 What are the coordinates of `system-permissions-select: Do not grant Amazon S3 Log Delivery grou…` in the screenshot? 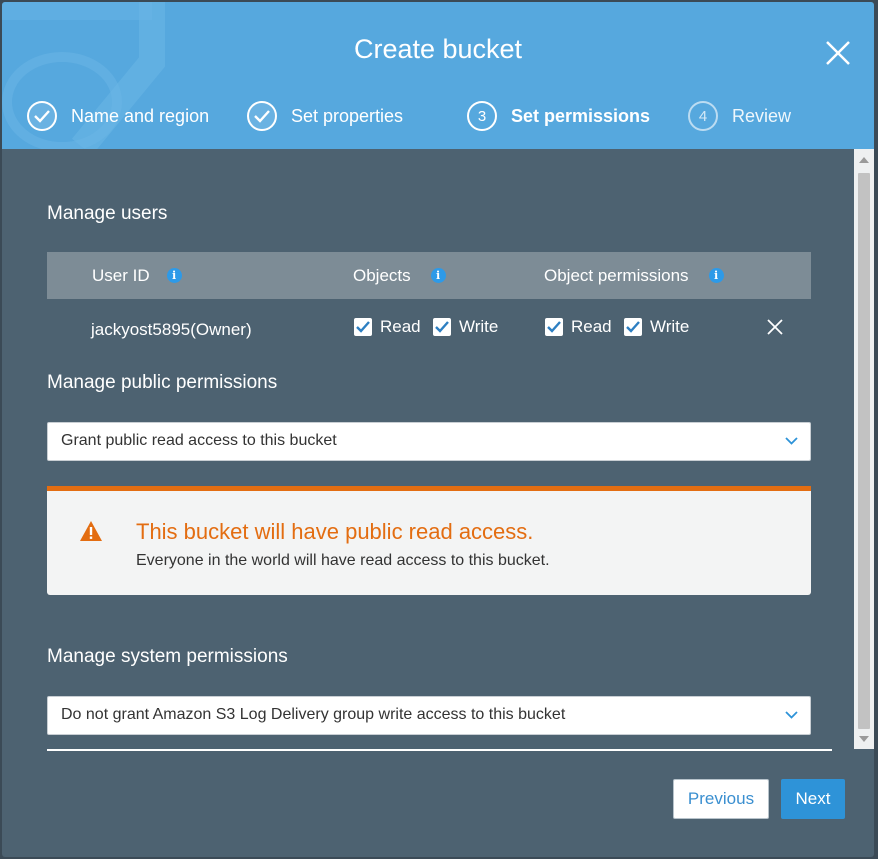 It's located at (429, 715).